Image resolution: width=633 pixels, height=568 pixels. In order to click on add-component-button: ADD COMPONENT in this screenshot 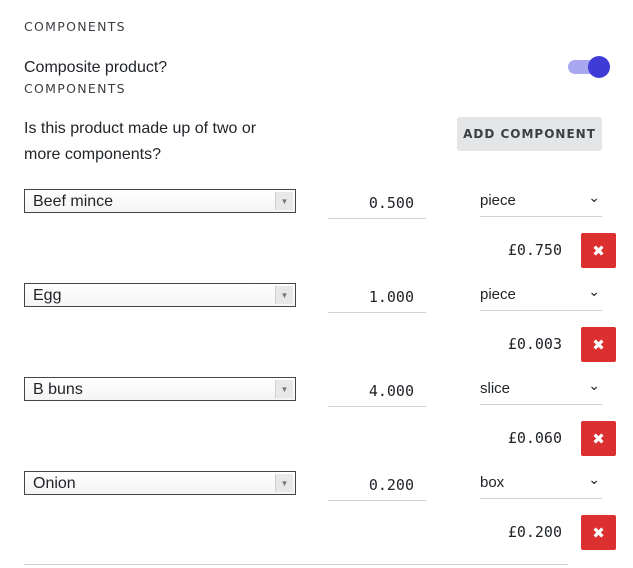, I will do `click(529, 134)`.